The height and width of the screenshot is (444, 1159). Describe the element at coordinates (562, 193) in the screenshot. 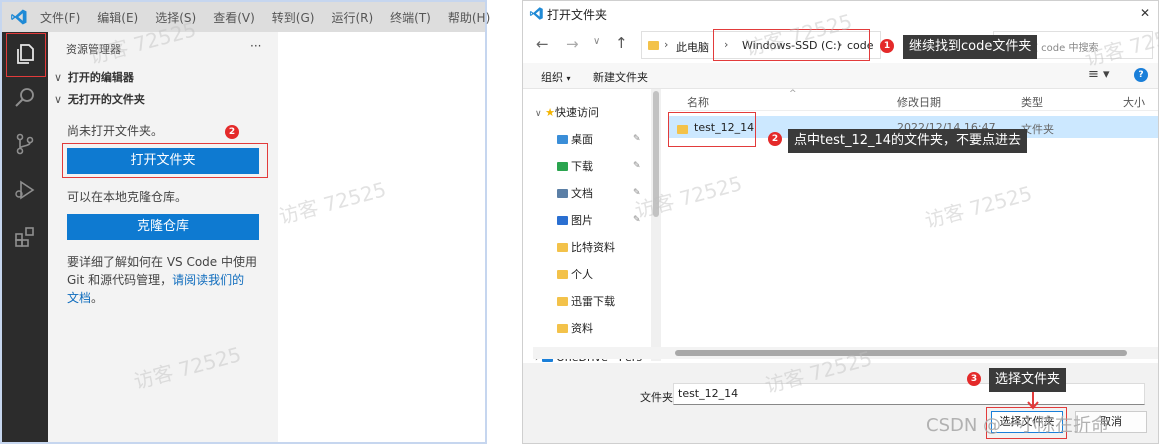

I see `documents-icon` at that location.